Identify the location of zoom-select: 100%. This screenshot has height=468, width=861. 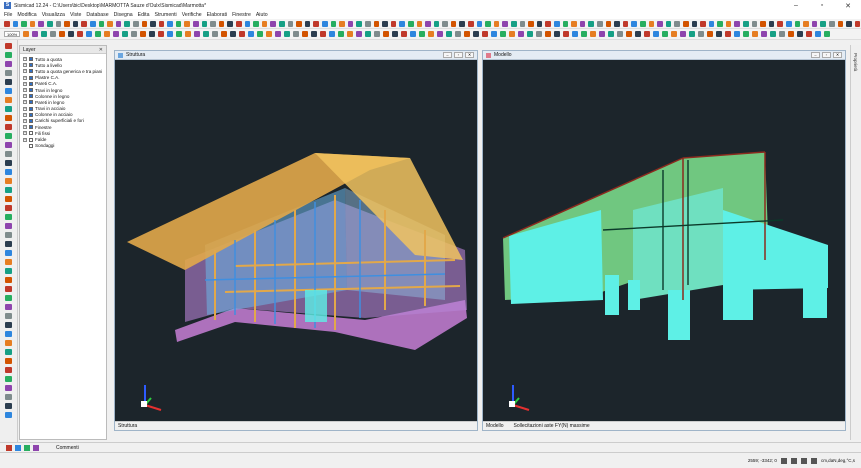
(12, 34).